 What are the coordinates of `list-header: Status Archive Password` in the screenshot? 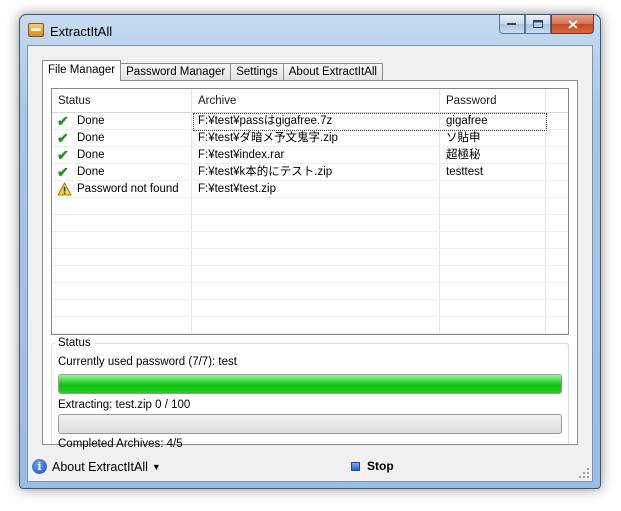 It's located at (310, 101).